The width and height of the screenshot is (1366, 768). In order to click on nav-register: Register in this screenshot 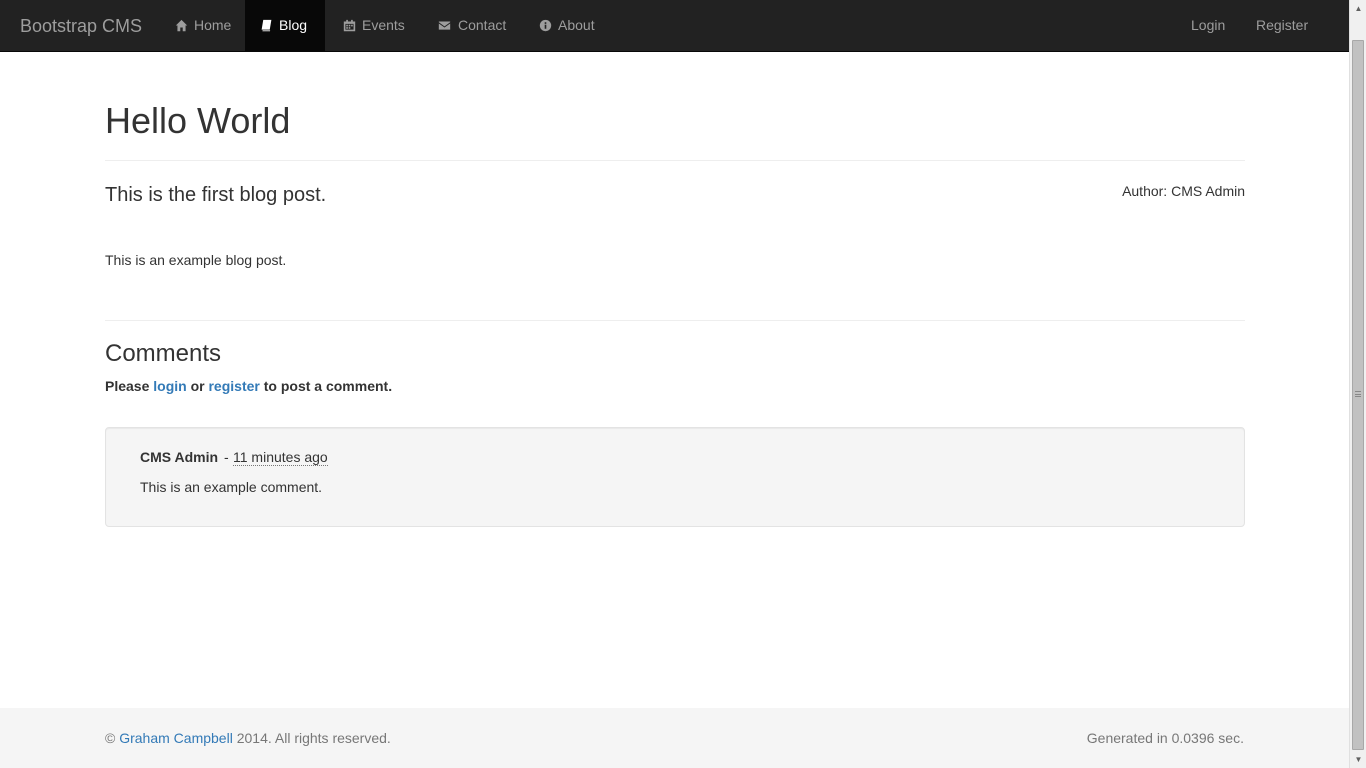, I will do `click(1282, 25)`.